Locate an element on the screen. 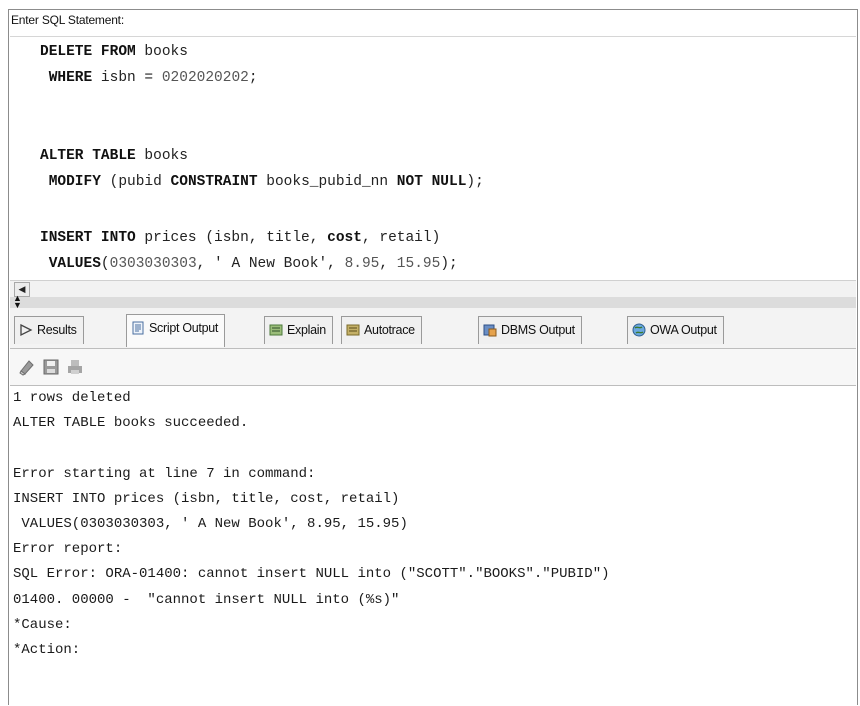  output-toolbar is located at coordinates (433, 367).